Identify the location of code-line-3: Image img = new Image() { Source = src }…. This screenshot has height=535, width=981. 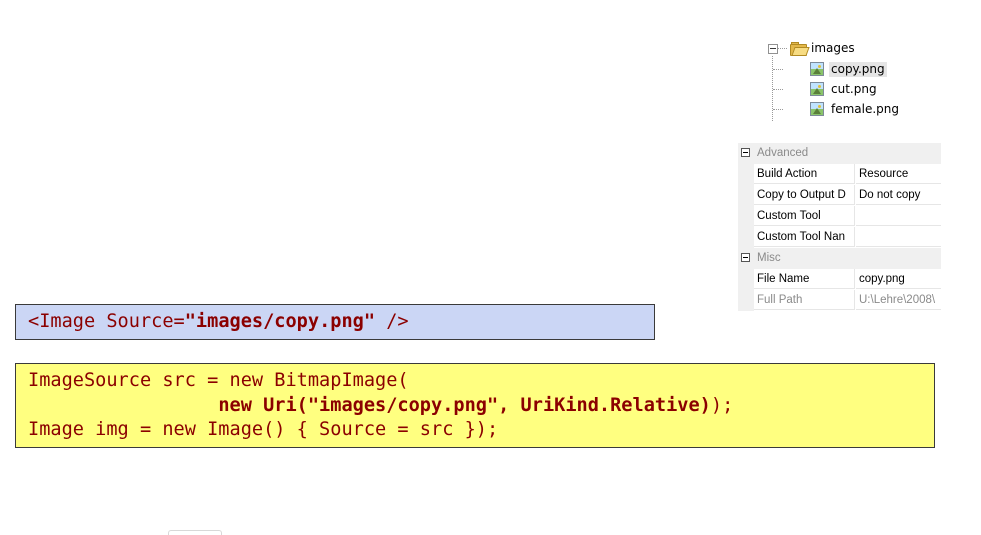
(263, 429).